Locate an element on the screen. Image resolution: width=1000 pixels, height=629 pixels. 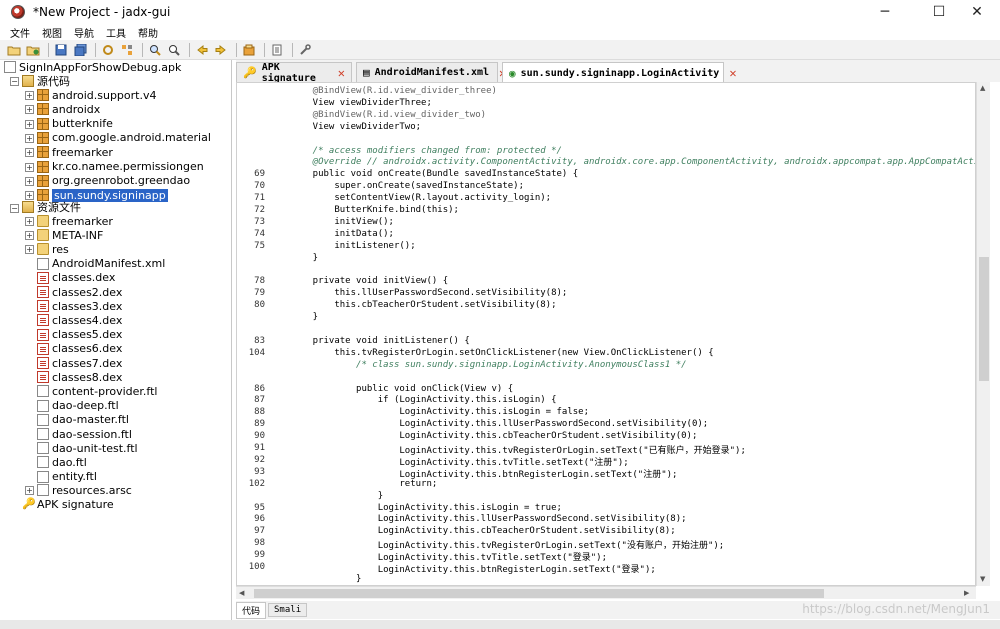
minimize-button: ─ is located at coordinates (885, 12).